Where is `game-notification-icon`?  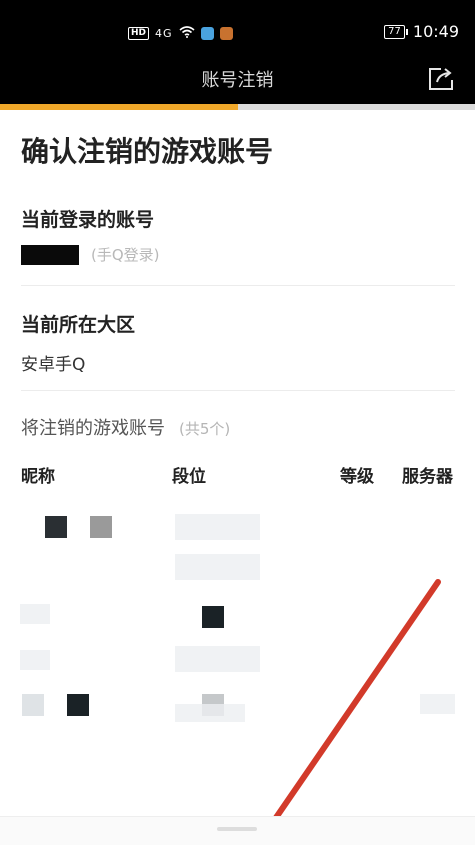
game-notification-icon is located at coordinates (226, 33).